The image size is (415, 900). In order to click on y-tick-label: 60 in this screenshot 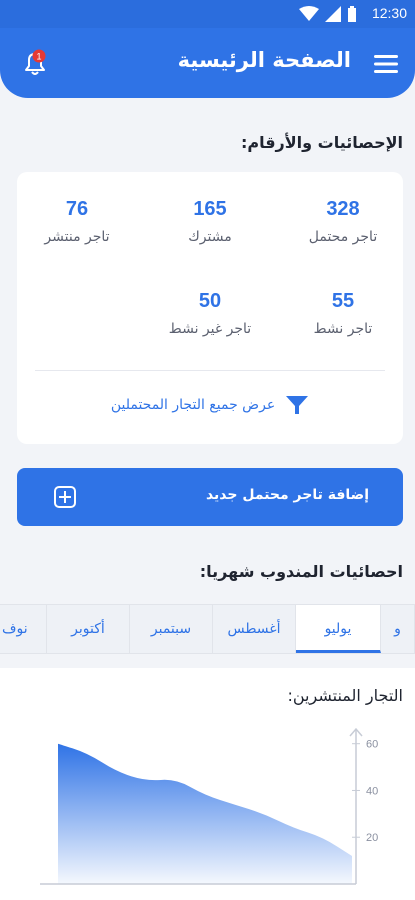, I will do `click(372, 745)`.